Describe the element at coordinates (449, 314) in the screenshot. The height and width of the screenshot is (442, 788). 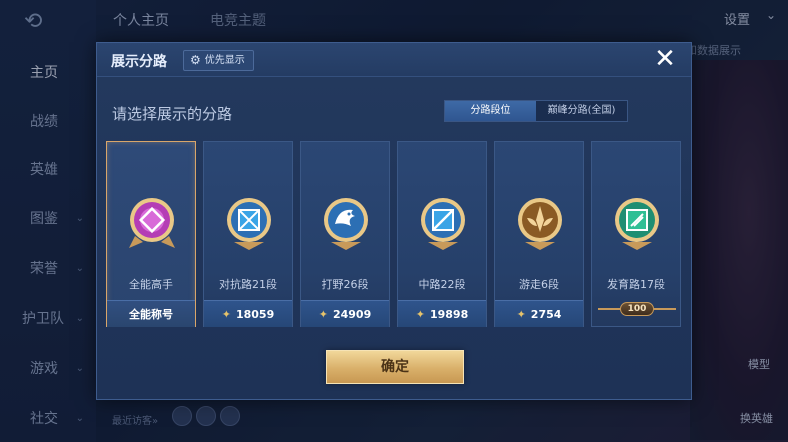
I see `points-value: 19898` at that location.